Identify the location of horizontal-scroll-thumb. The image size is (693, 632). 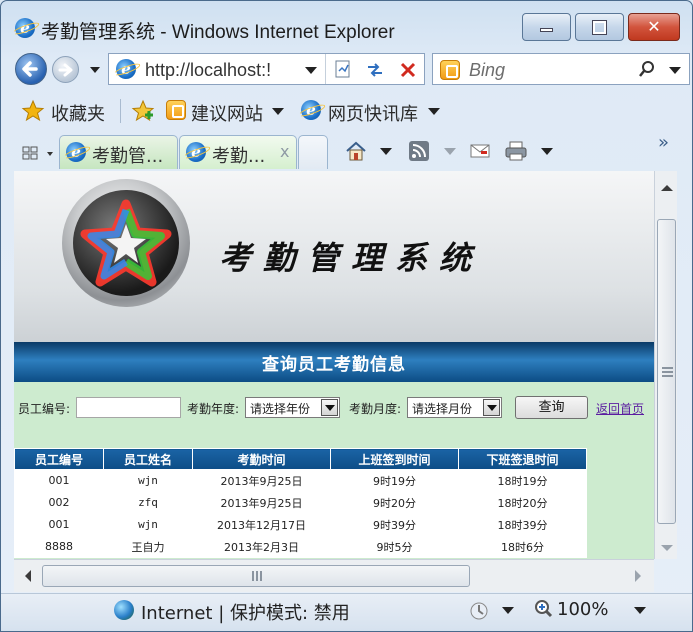
(256, 576).